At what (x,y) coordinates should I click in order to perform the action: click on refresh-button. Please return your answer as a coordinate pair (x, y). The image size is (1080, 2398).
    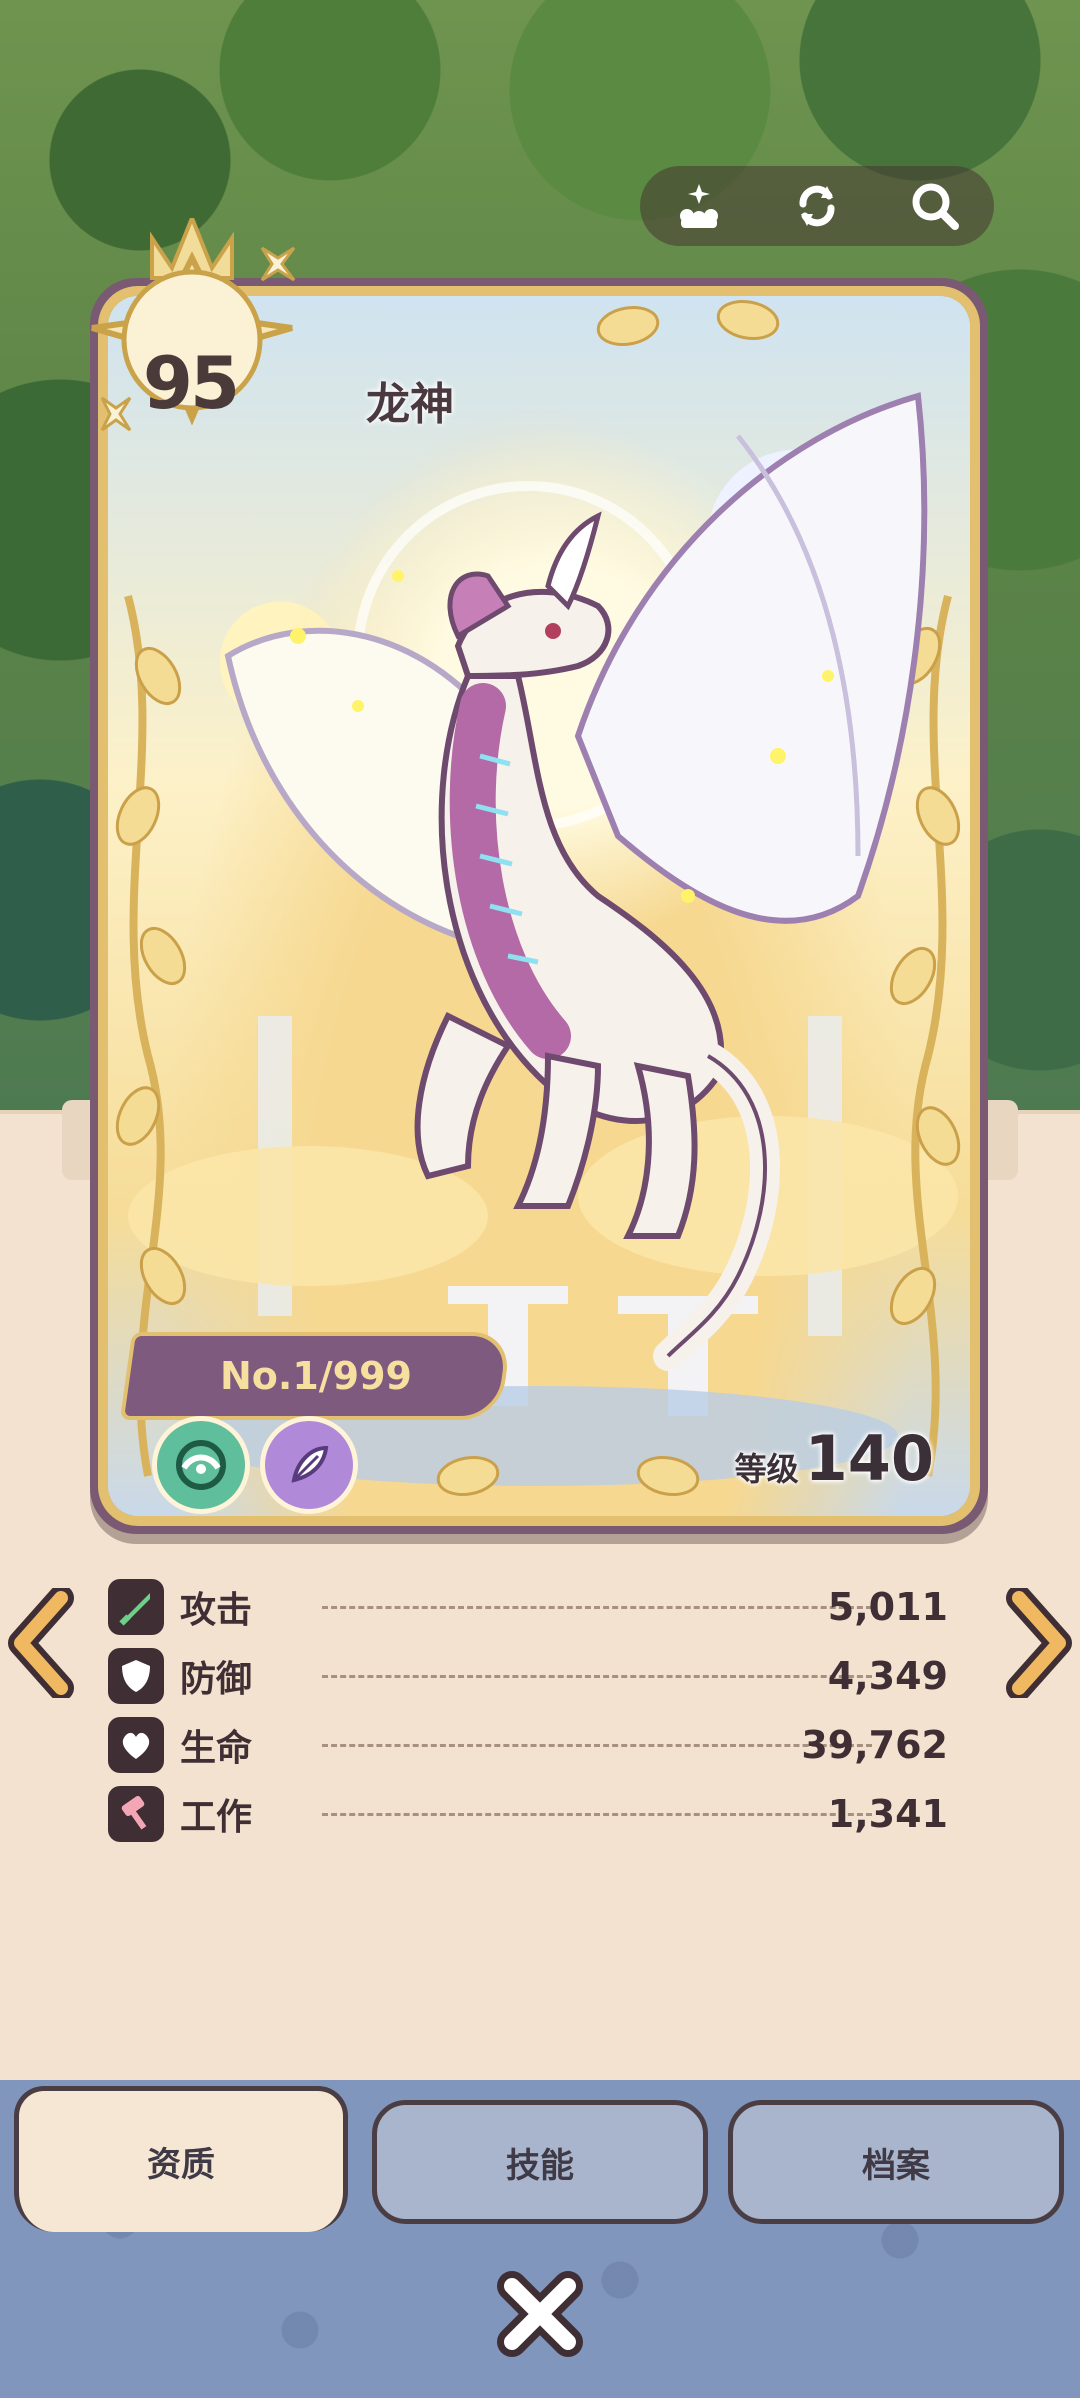
    Looking at the image, I should click on (817, 206).